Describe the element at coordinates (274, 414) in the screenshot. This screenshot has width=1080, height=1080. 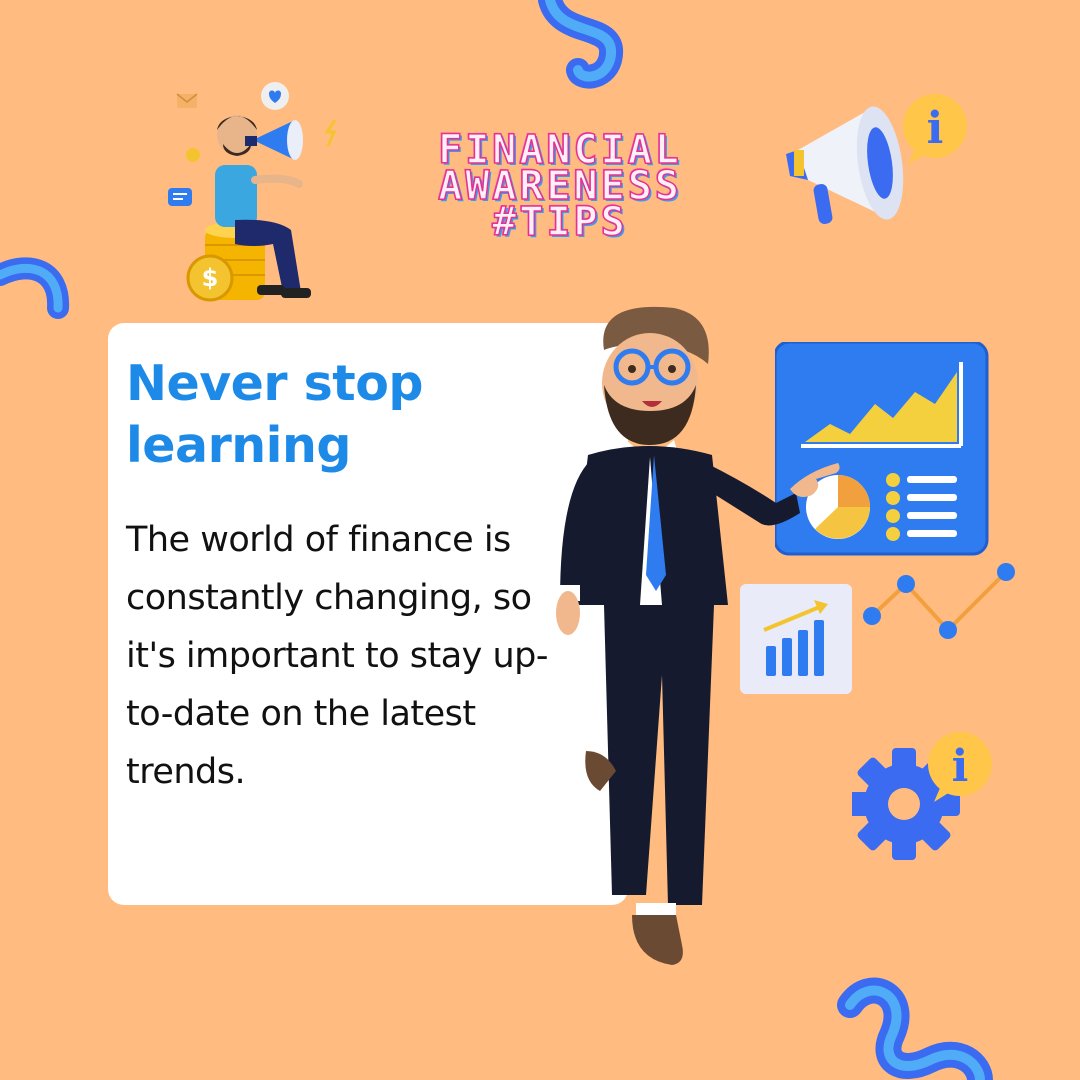
I see `card-heading: Never stop learning` at that location.